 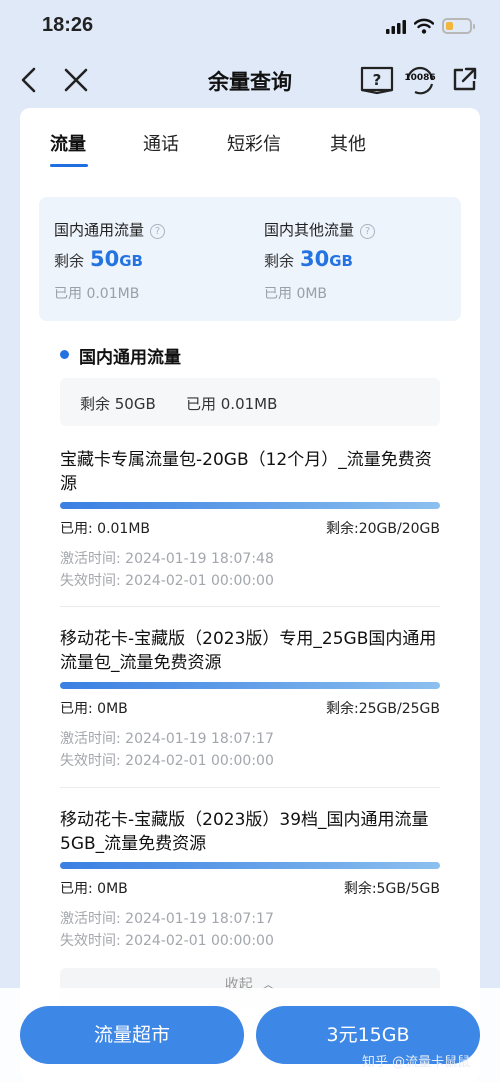 I want to click on customer-service-icon: 10086, so click(x=420, y=80).